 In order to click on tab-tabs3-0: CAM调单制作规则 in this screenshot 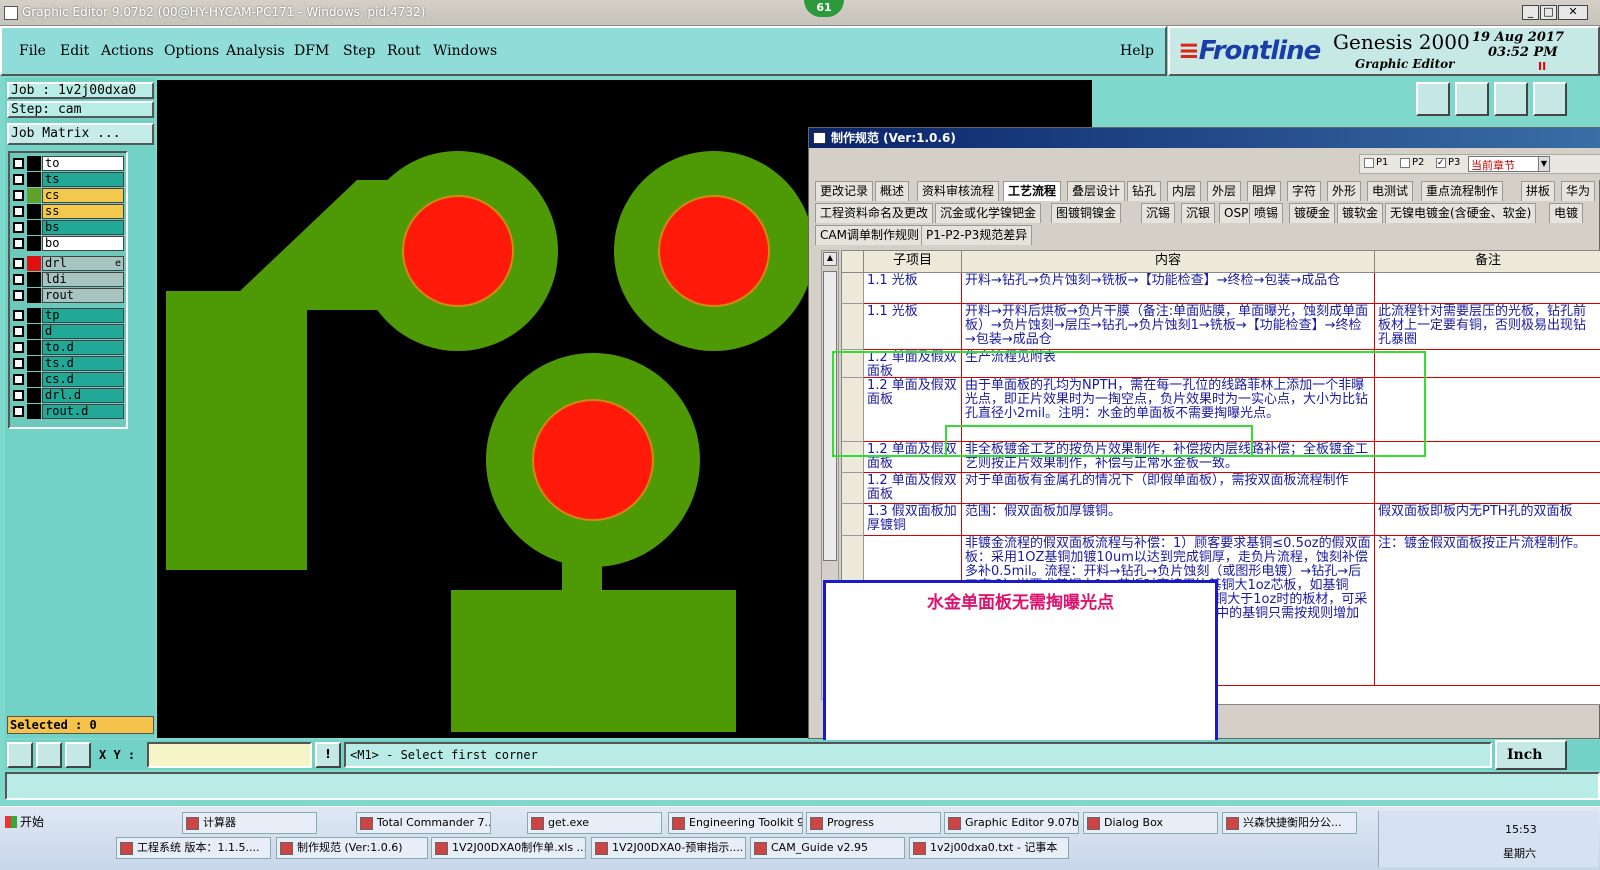, I will do `click(869, 235)`.